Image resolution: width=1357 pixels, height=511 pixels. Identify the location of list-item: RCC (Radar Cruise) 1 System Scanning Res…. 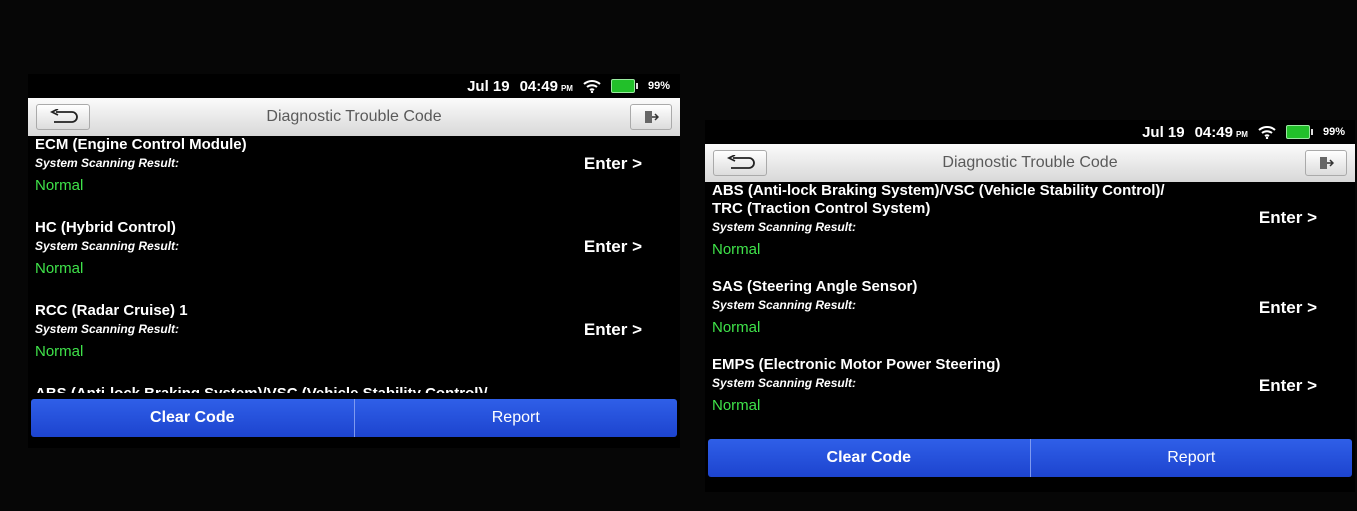
(357, 343).